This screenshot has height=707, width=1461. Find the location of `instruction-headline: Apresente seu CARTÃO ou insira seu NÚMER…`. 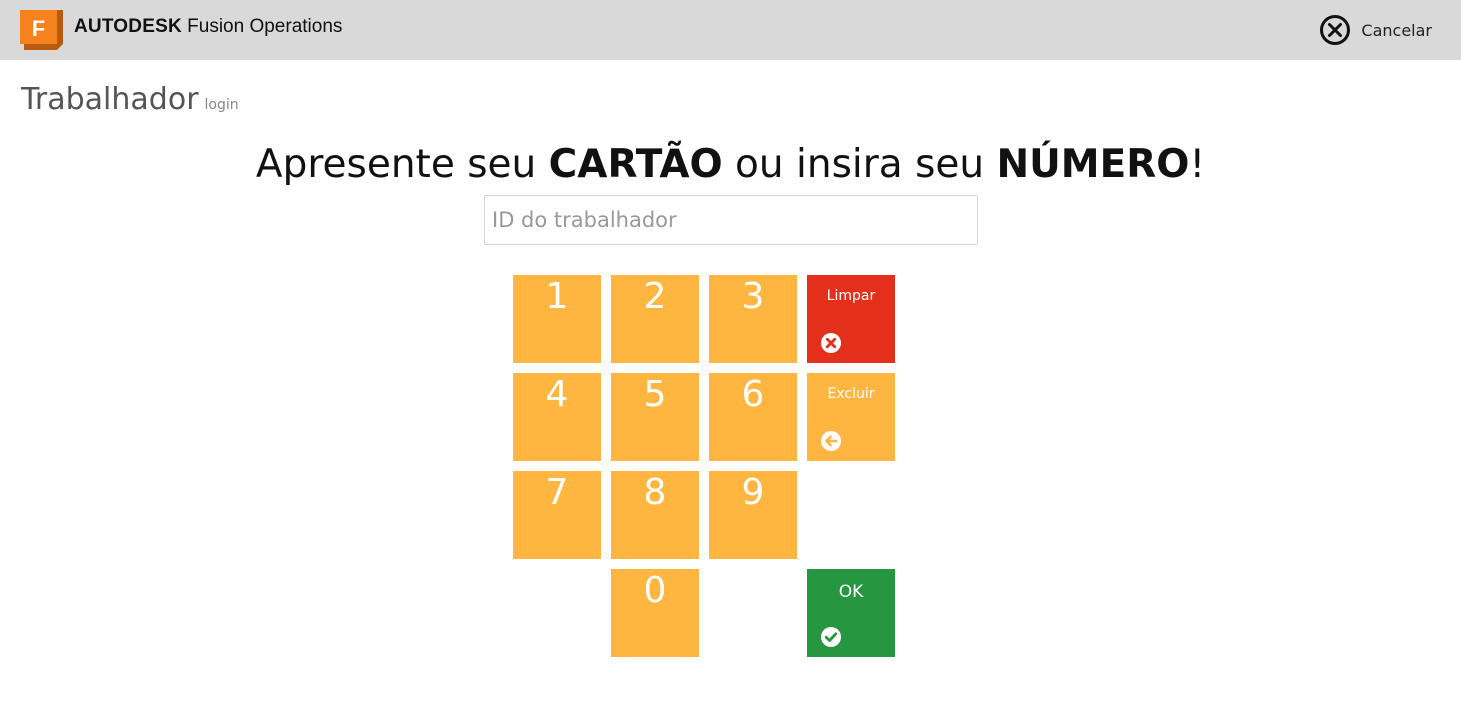

instruction-headline: Apresente seu CARTÃO ou insira seu NÚMER… is located at coordinates (730, 164).